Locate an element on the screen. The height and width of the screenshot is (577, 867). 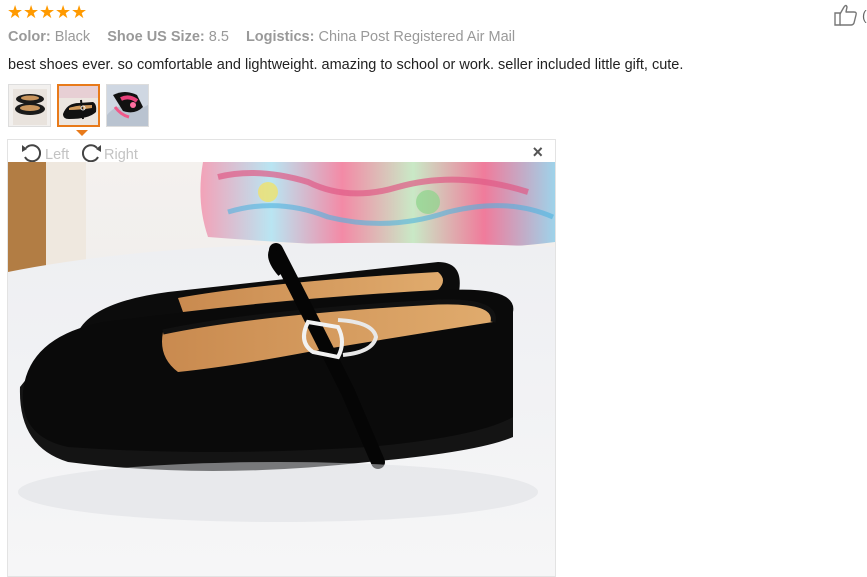
thumbs-up-icon is located at coordinates (846, 15).